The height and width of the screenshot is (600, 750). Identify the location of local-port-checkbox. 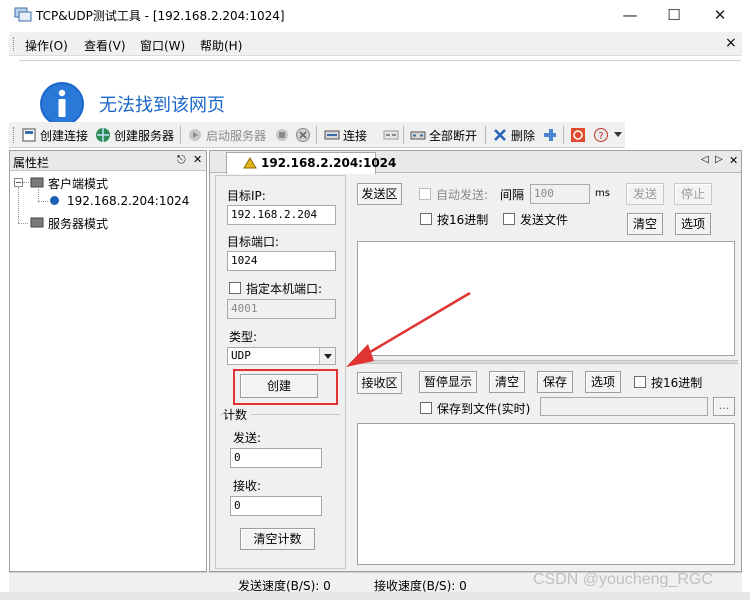
(235, 288).